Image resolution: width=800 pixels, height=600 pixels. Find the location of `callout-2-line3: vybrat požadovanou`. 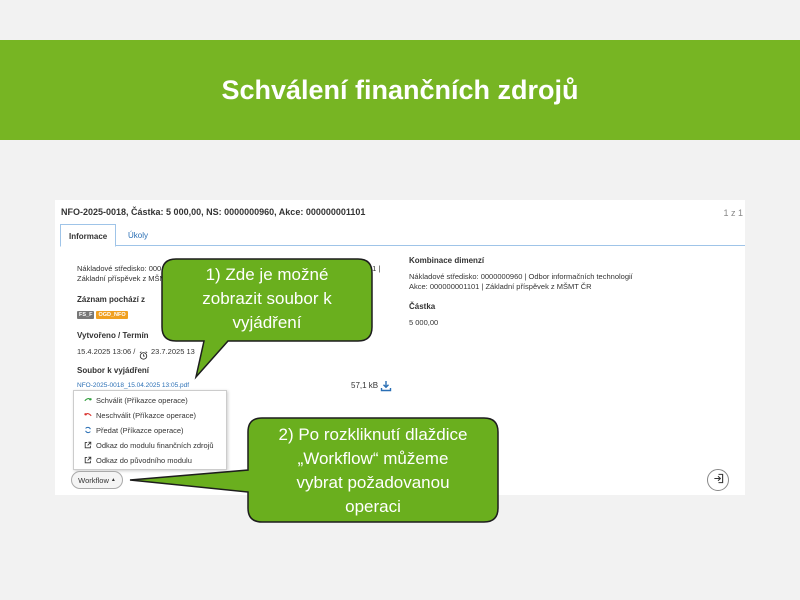

callout-2-line3: vybrat požadovanou is located at coordinates (373, 482).